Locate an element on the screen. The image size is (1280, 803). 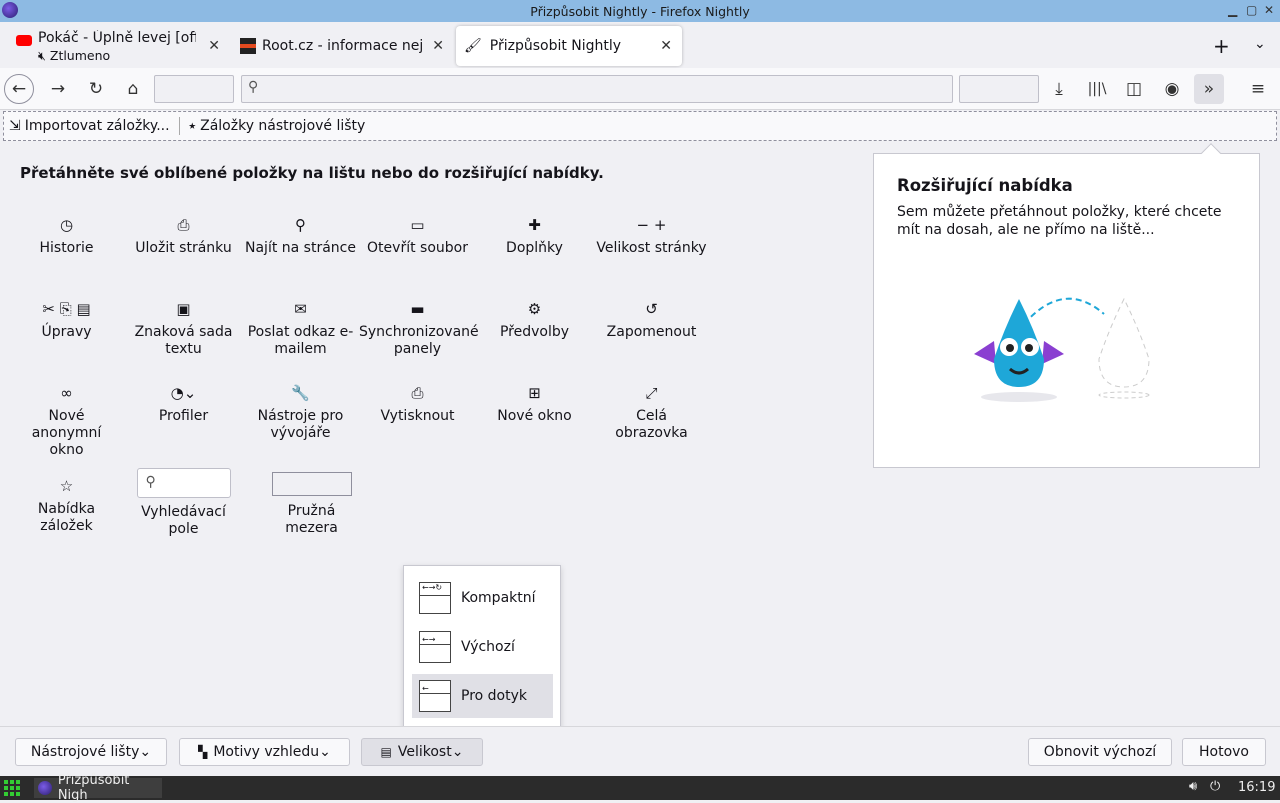
palette-item-history: ◷ Historie is located at coordinates (66, 235).